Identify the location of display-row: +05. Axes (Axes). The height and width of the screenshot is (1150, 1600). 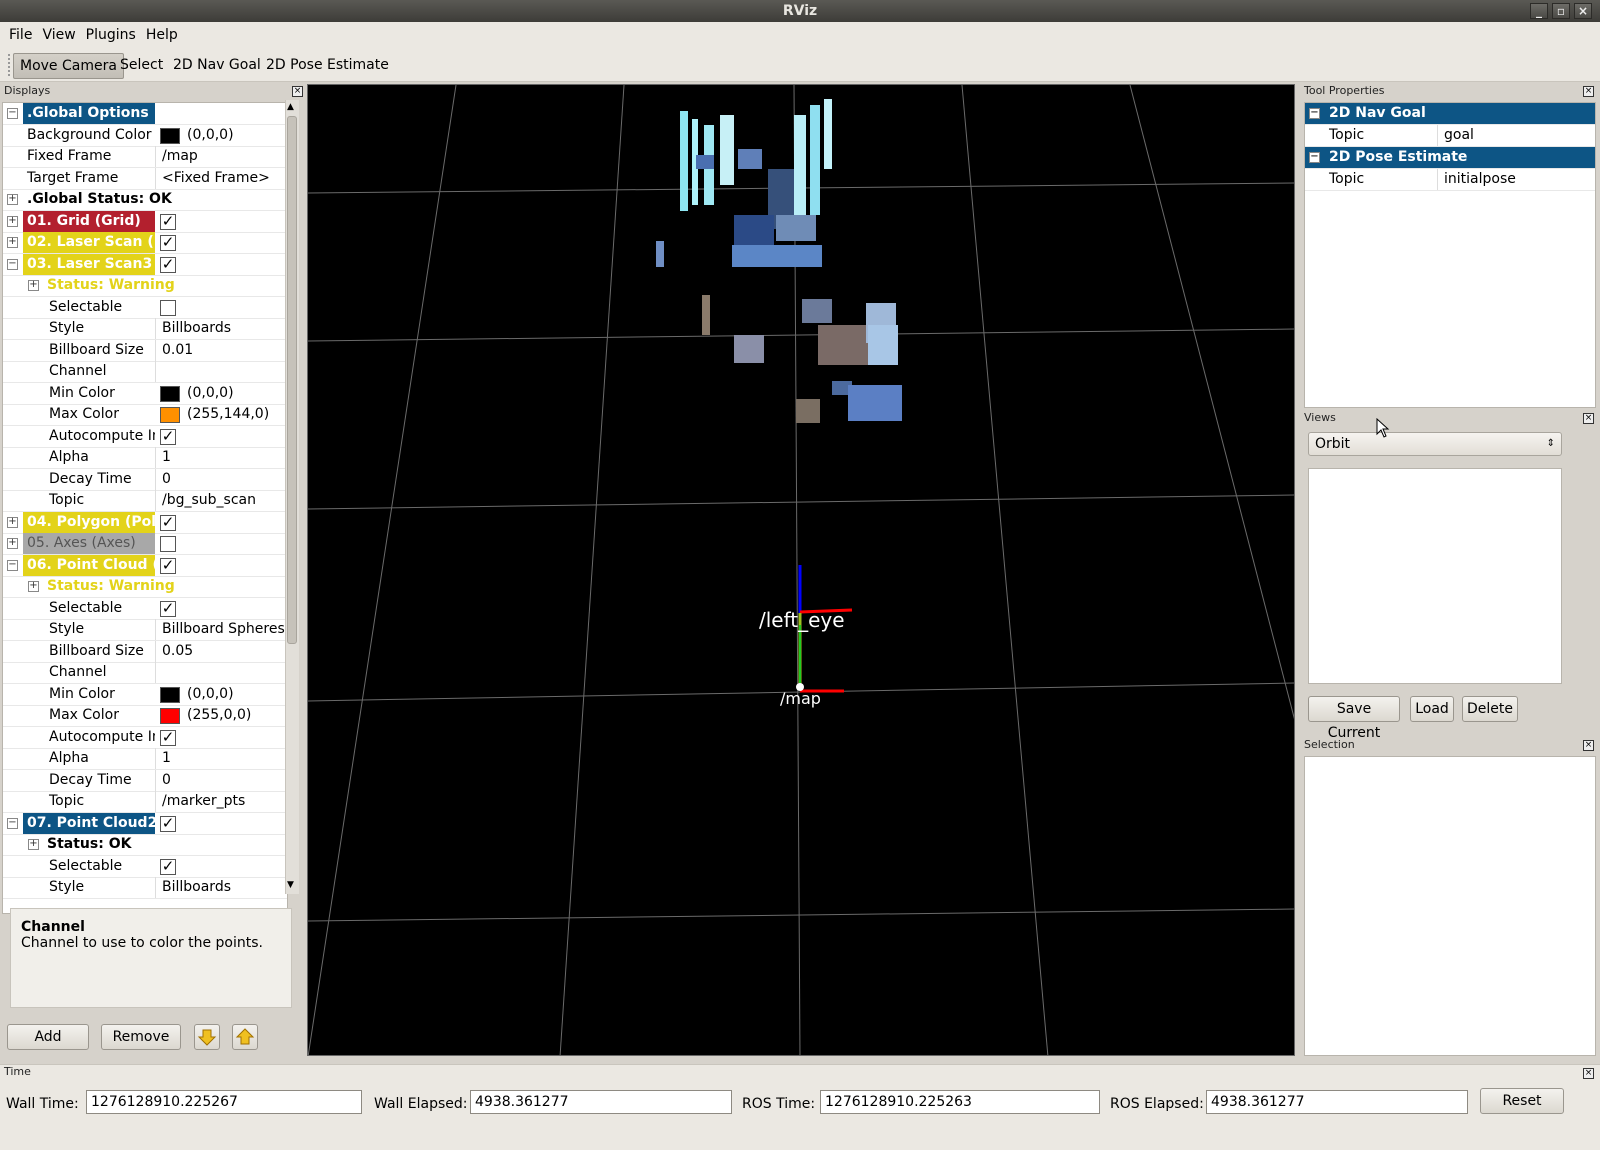
(145, 544).